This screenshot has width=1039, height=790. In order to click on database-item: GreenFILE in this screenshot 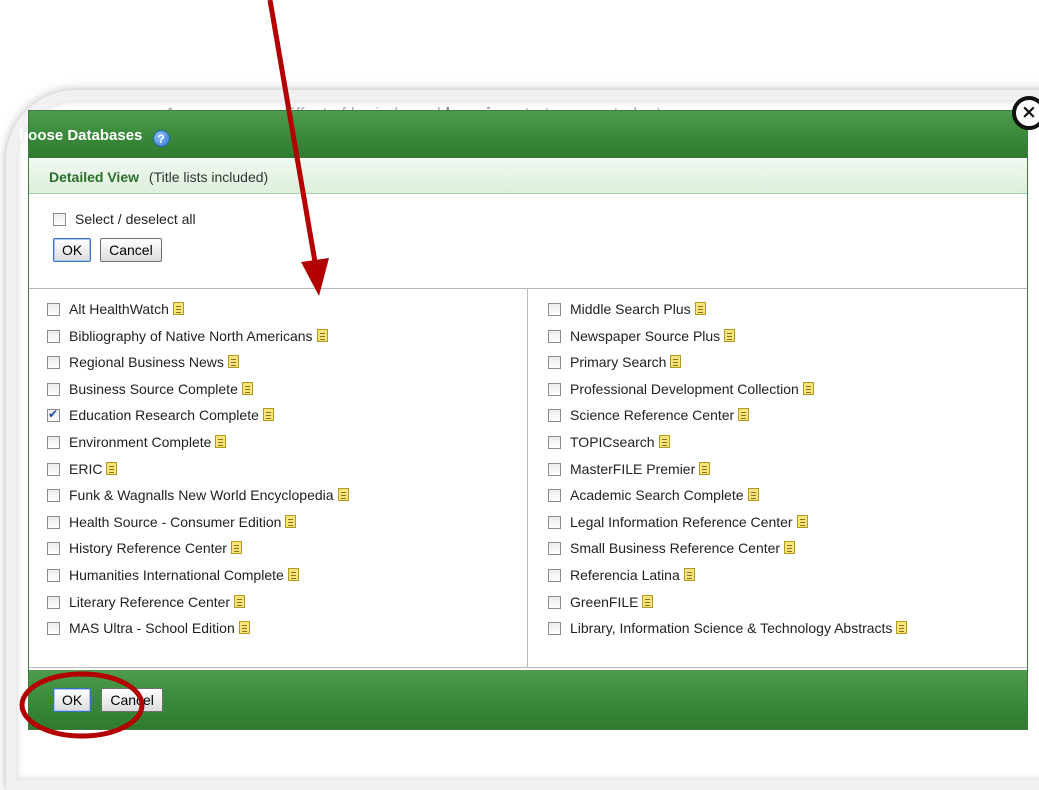, I will do `click(787, 607)`.